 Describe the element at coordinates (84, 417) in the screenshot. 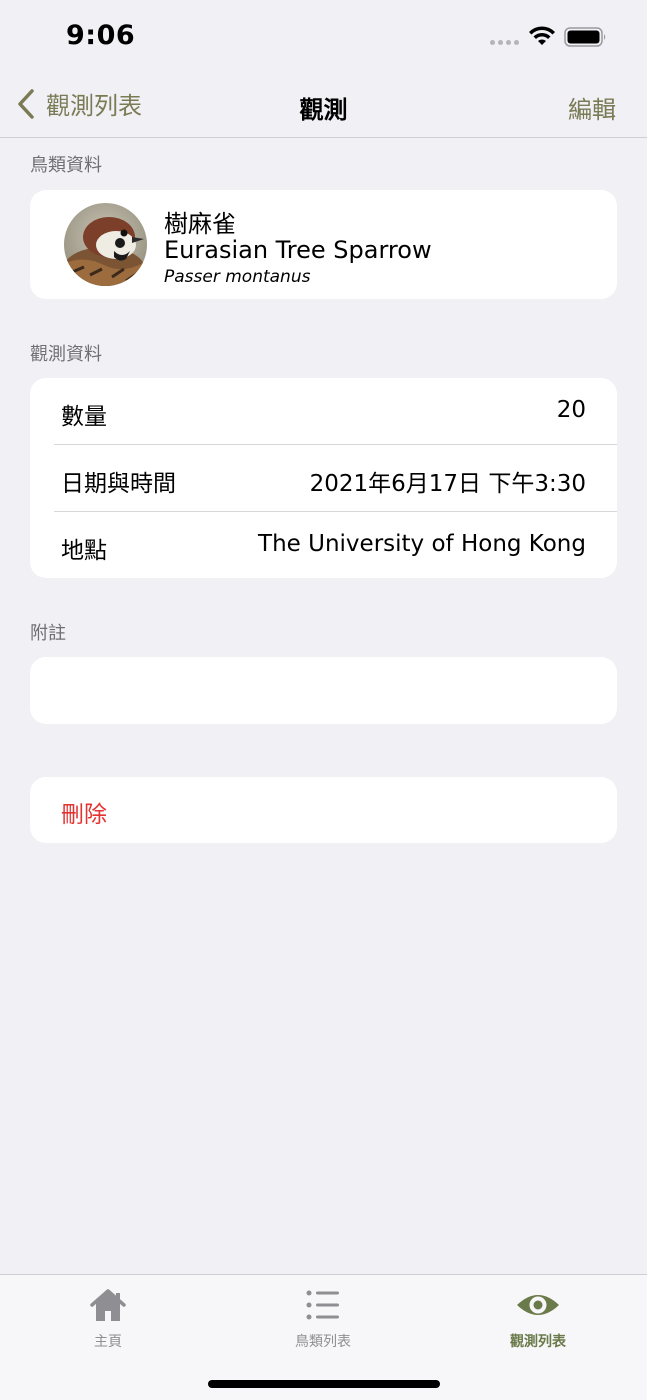

I see `count-label: 數量` at that location.